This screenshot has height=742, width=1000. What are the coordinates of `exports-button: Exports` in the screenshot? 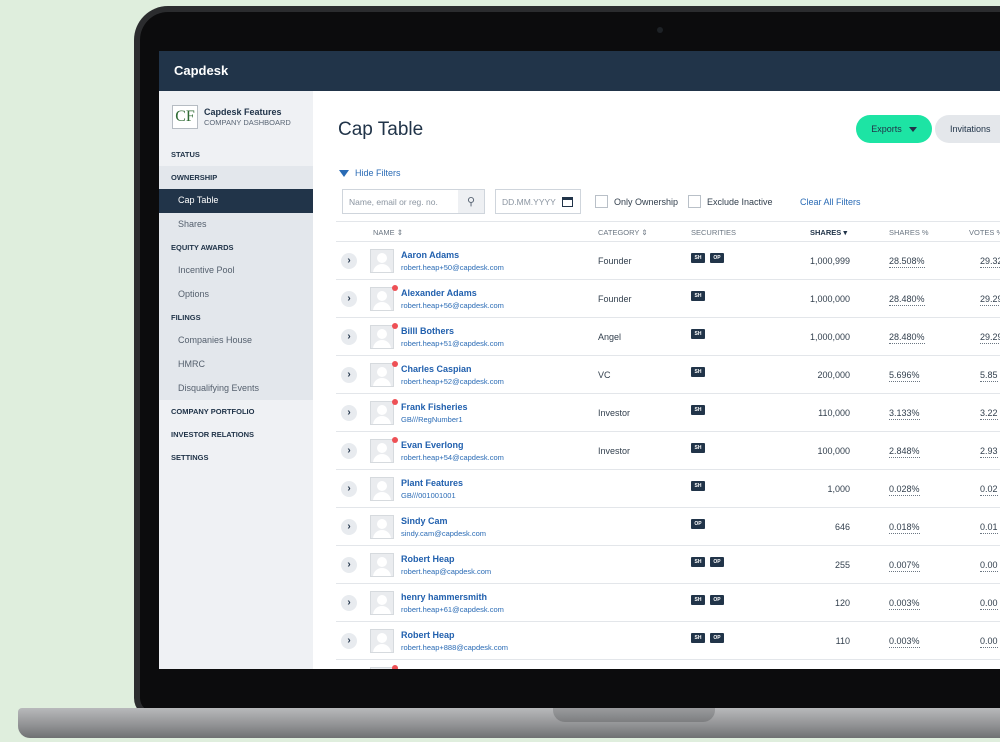 It's located at (894, 129).